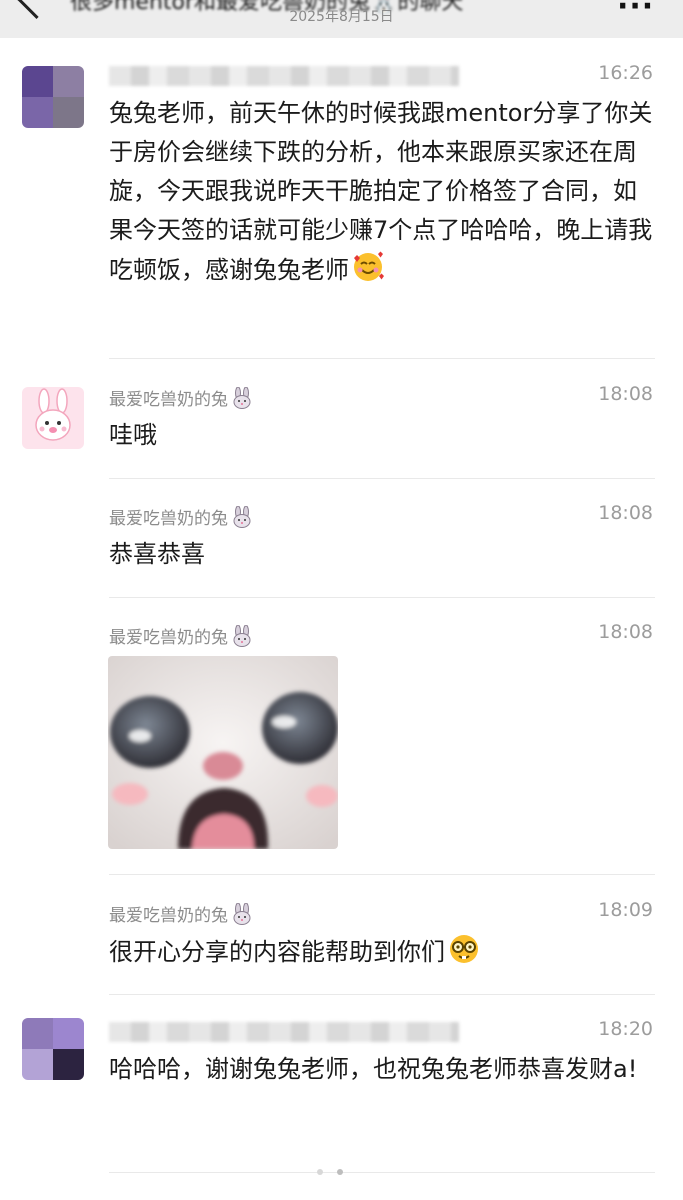  What do you see at coordinates (133, 435) in the screenshot?
I see `message-text: 哇哦` at bounding box center [133, 435].